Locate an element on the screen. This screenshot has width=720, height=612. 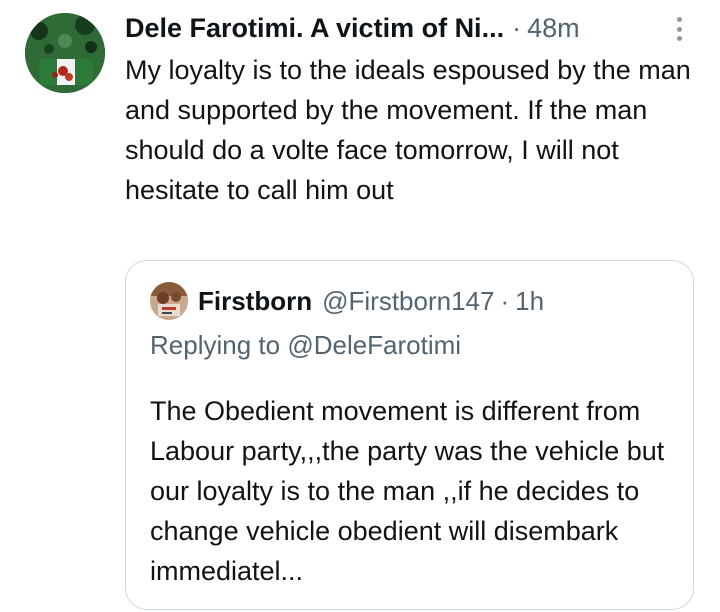
photo-avatar-icon is located at coordinates (169, 301).